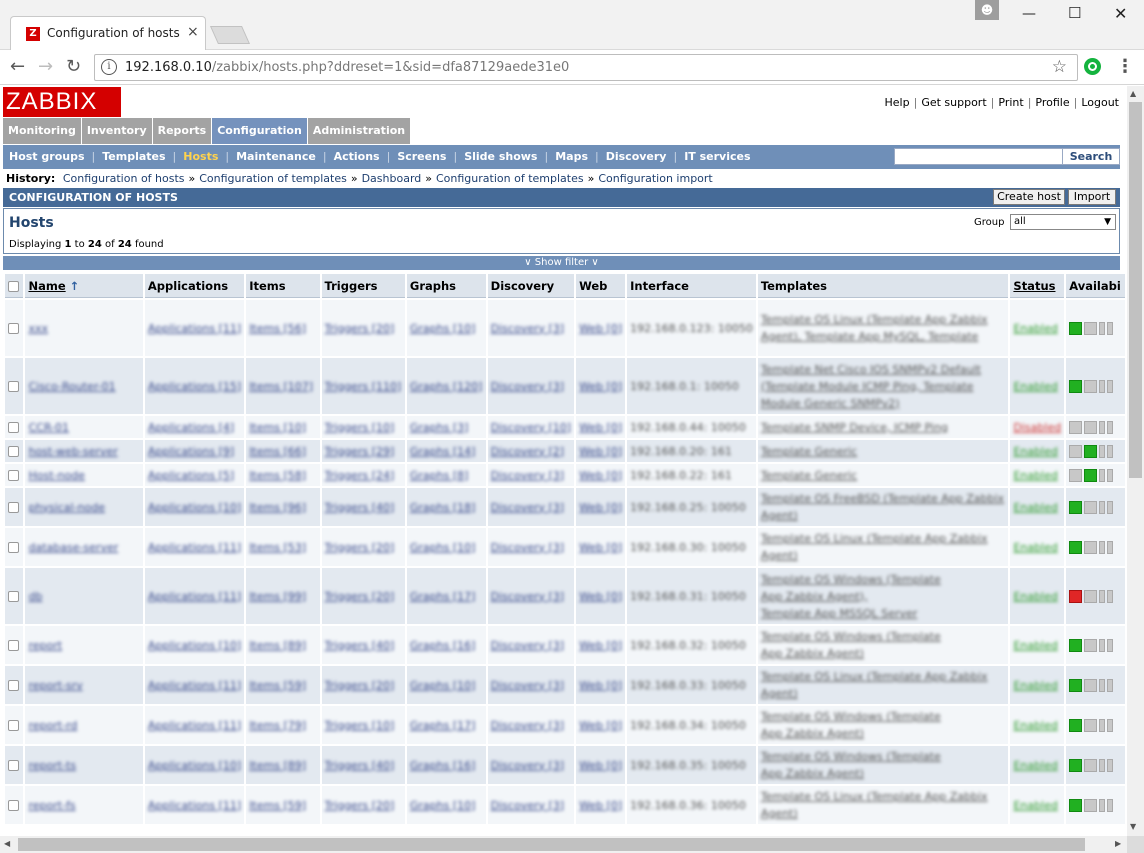 This screenshot has width=1144, height=853. What do you see at coordinates (439, 427) in the screenshot?
I see `graphs-link: Graphs [3]` at bounding box center [439, 427].